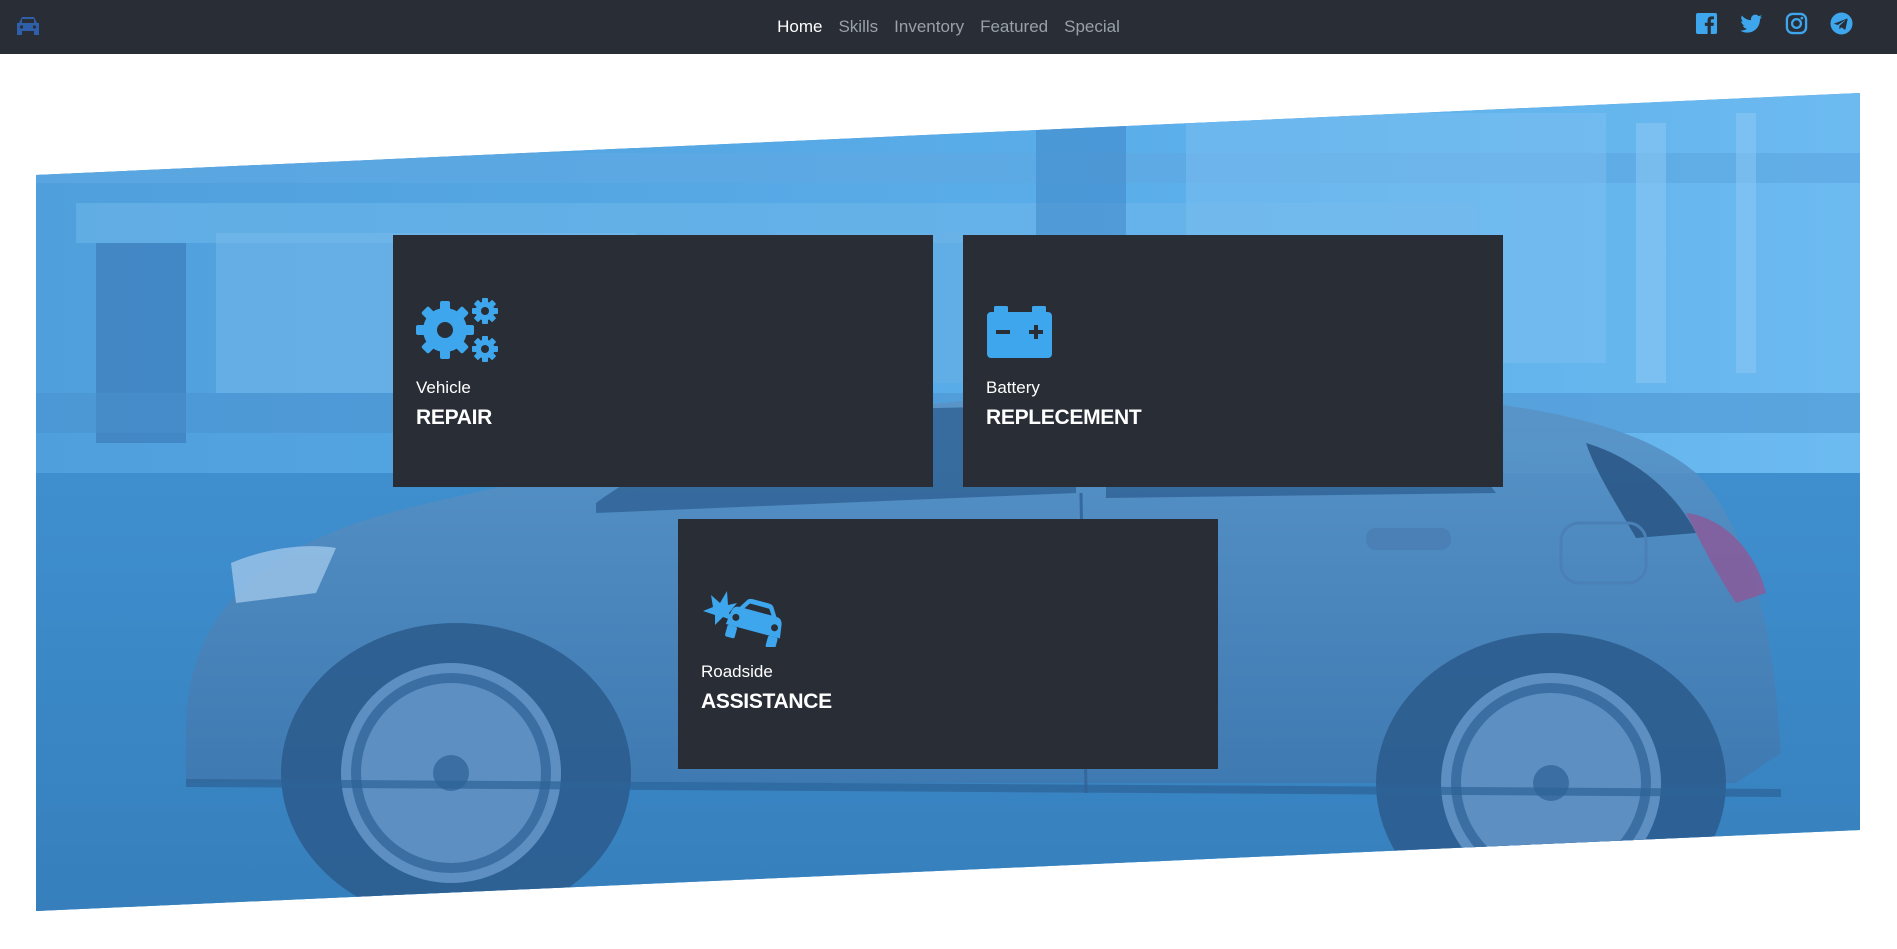  Describe the element at coordinates (1233, 361) in the screenshot. I see `service-card-battery: Battery REPLECEMENT` at that location.